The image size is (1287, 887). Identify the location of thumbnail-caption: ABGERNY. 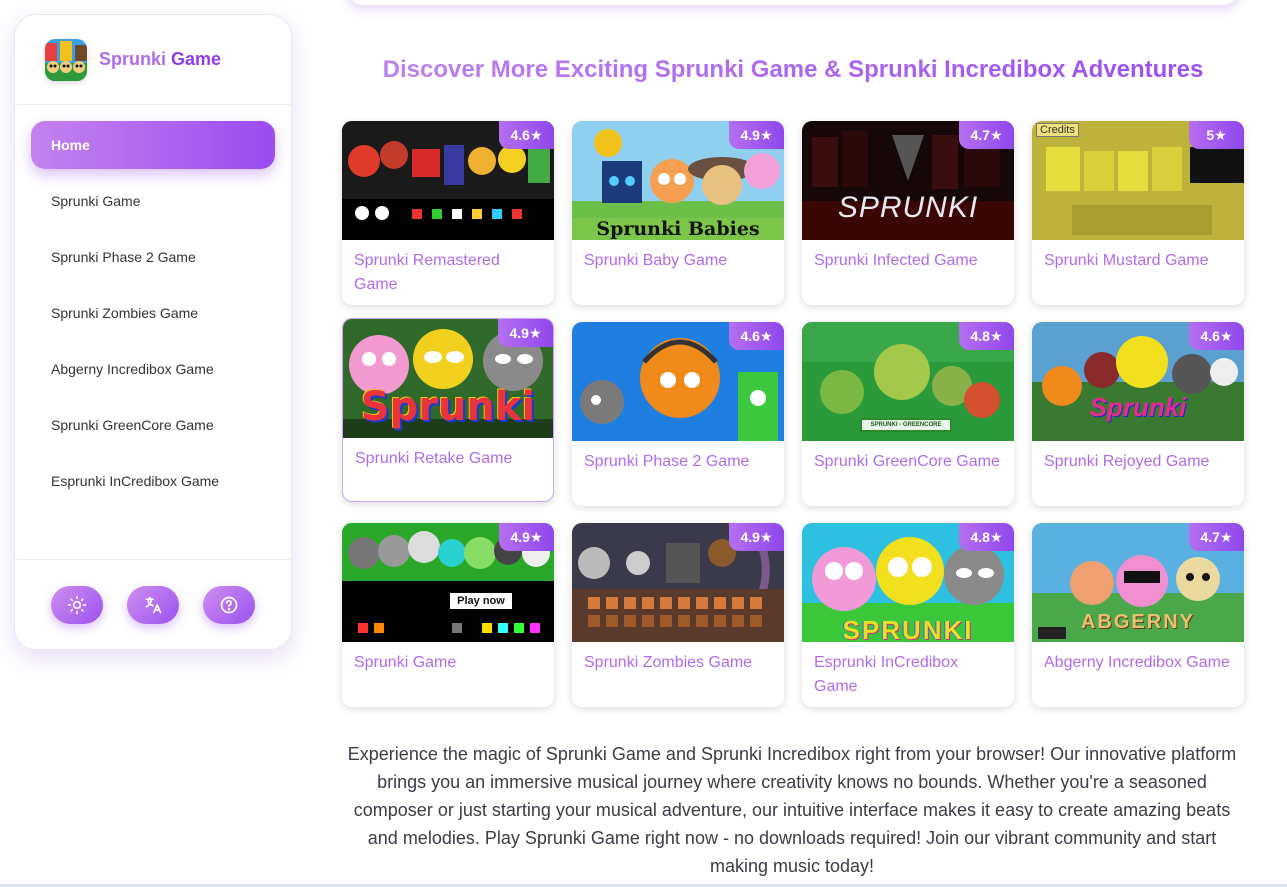
(1137, 622).